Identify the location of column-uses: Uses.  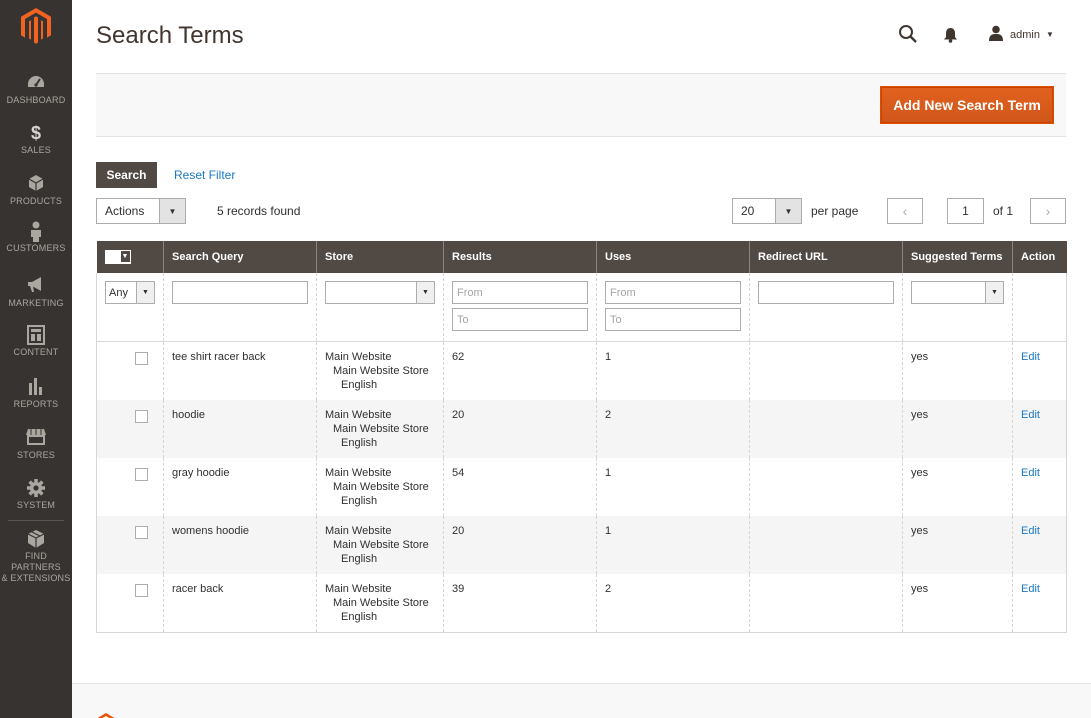
(673, 257).